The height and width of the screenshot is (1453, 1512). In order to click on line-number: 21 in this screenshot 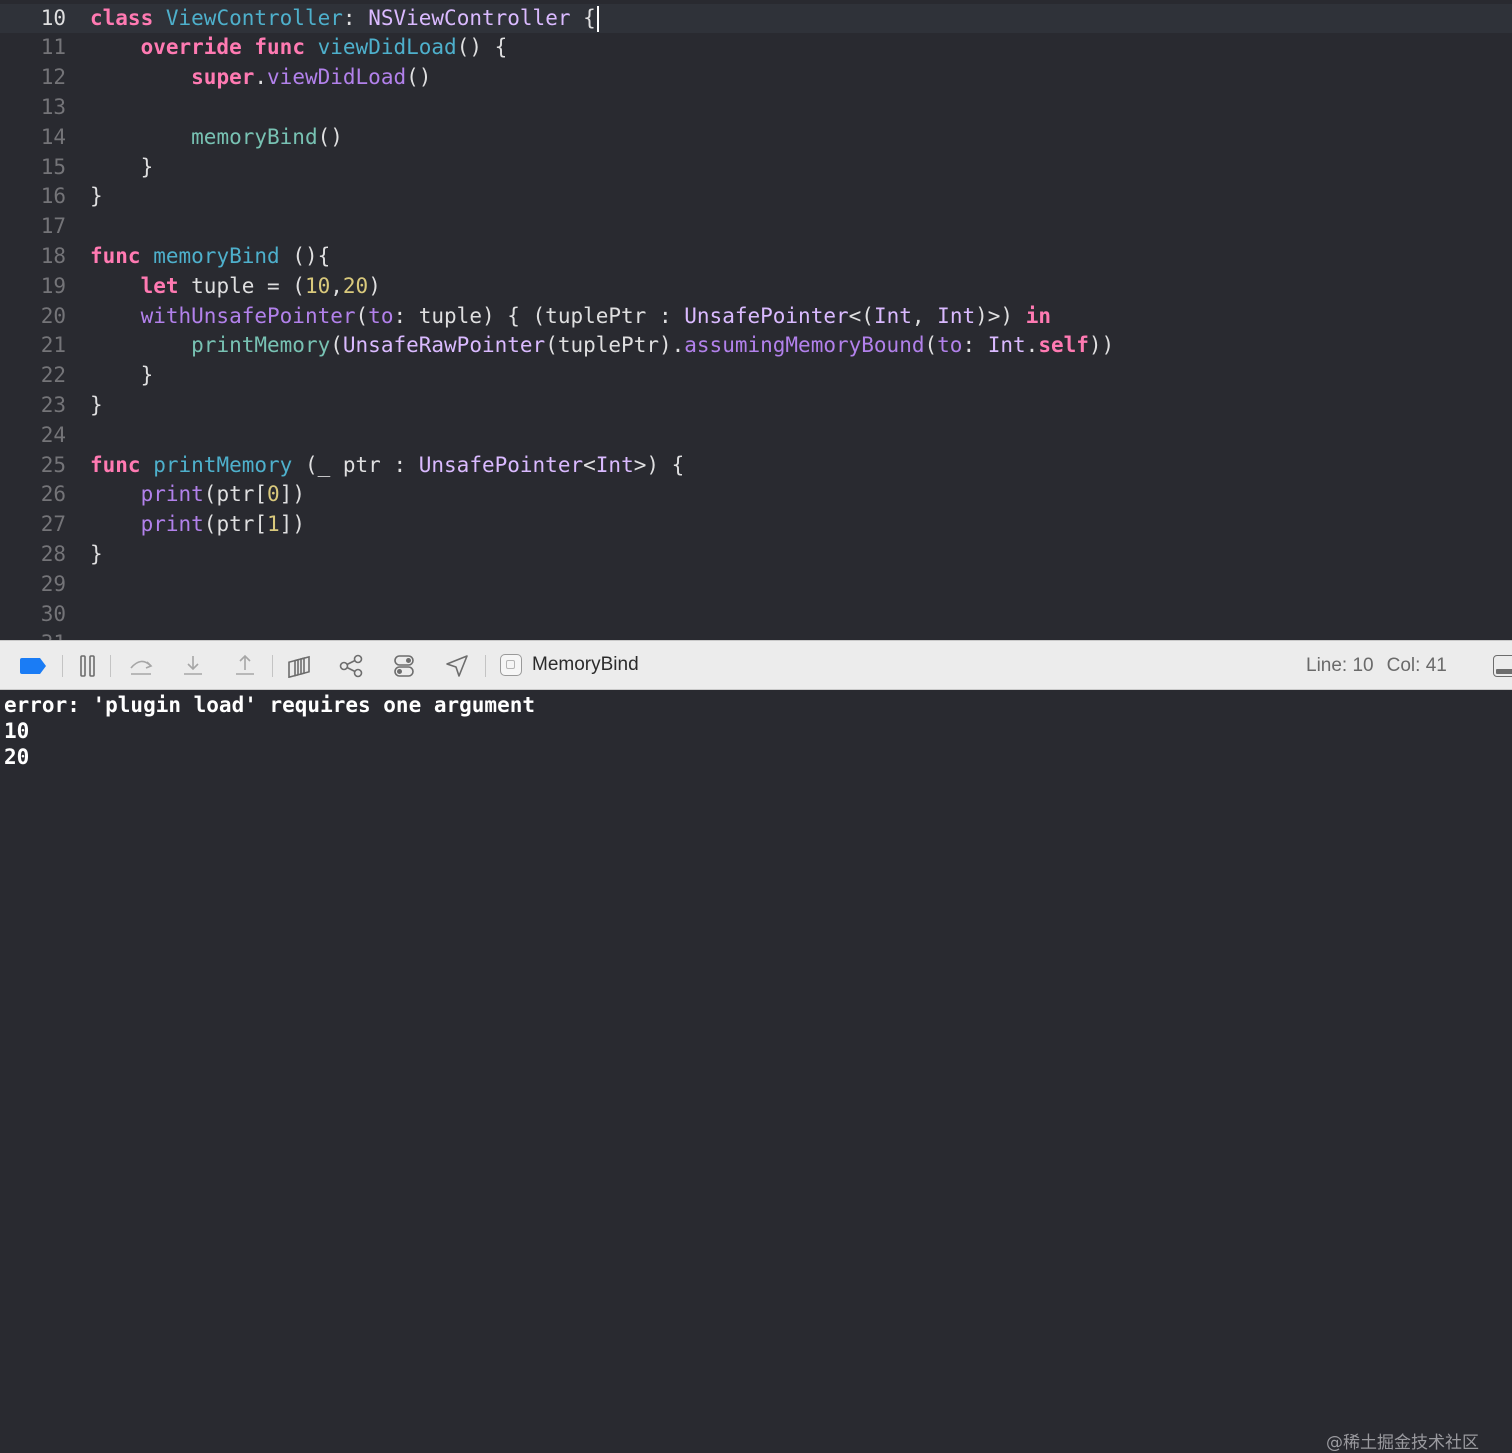, I will do `click(53, 345)`.